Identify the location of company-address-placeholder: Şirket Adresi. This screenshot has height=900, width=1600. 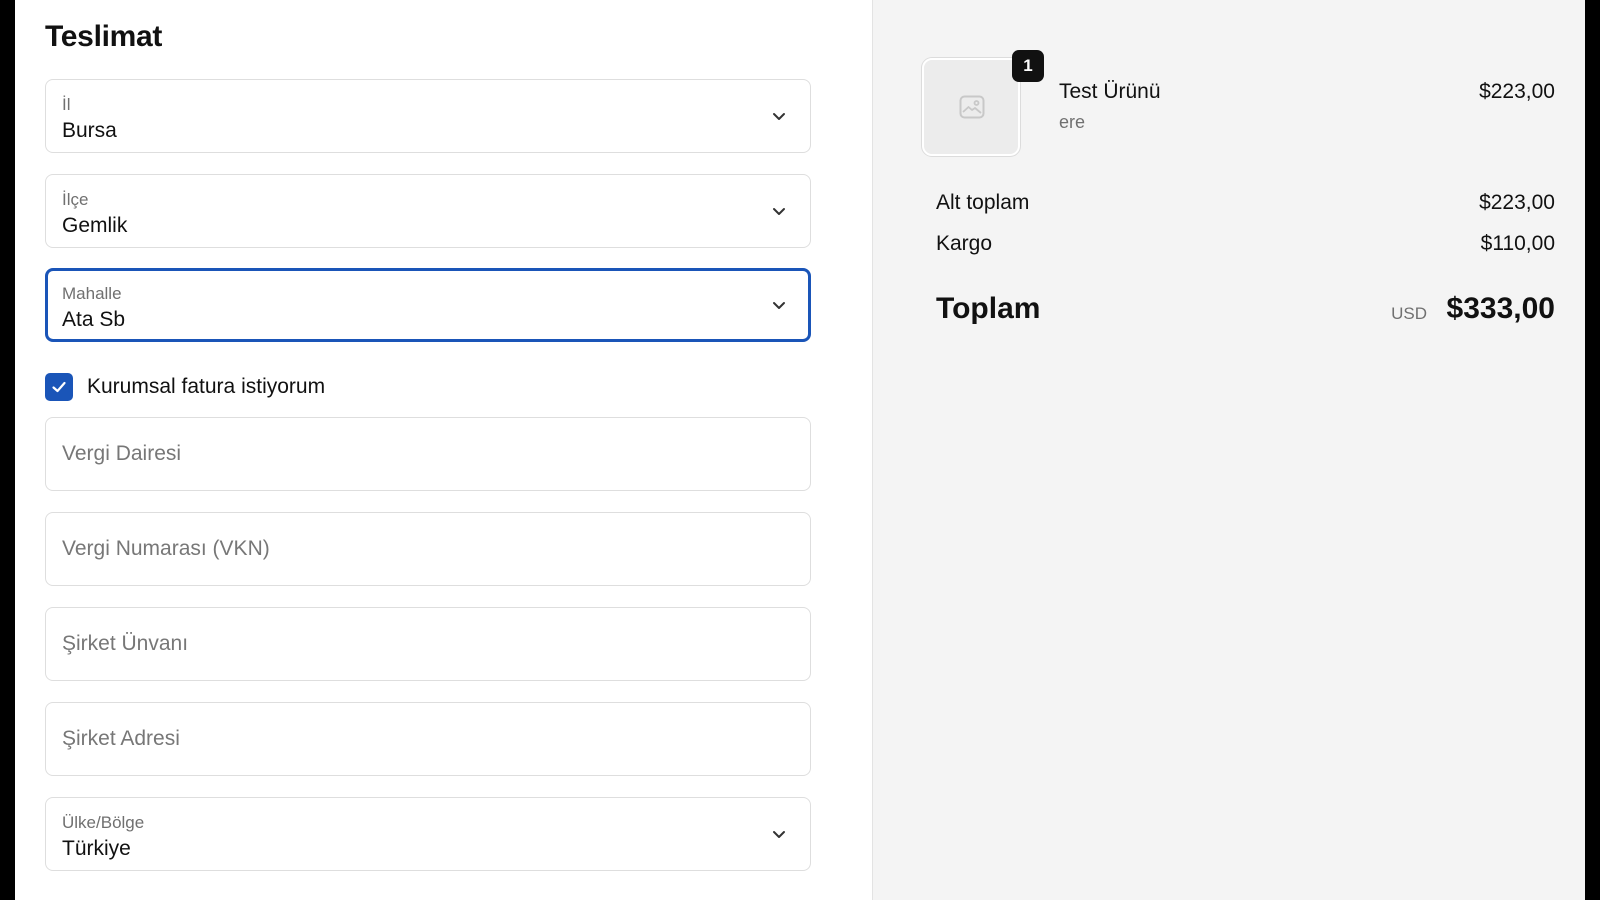
(121, 738).